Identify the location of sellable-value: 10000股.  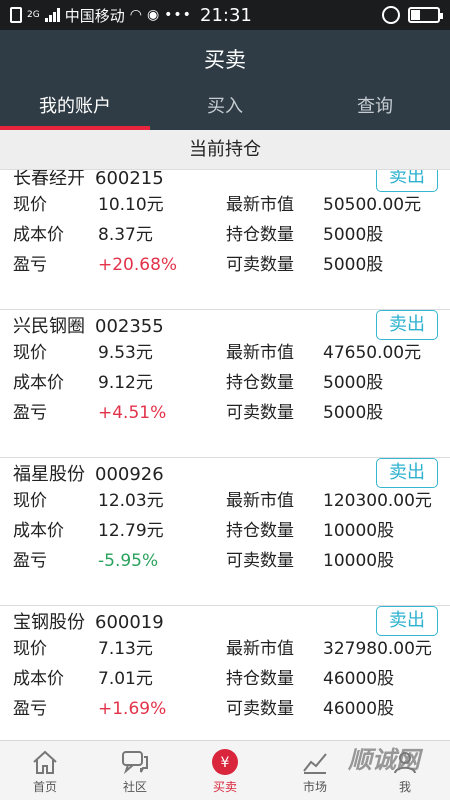
(359, 561).